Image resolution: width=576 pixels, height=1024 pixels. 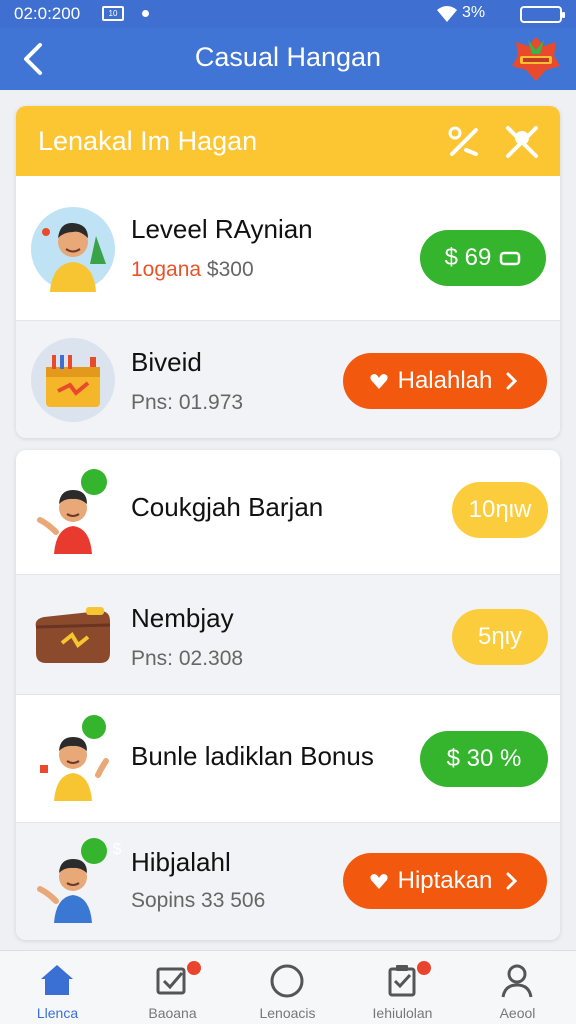 What do you see at coordinates (172, 1013) in the screenshot?
I see `nav-label: Baoana` at bounding box center [172, 1013].